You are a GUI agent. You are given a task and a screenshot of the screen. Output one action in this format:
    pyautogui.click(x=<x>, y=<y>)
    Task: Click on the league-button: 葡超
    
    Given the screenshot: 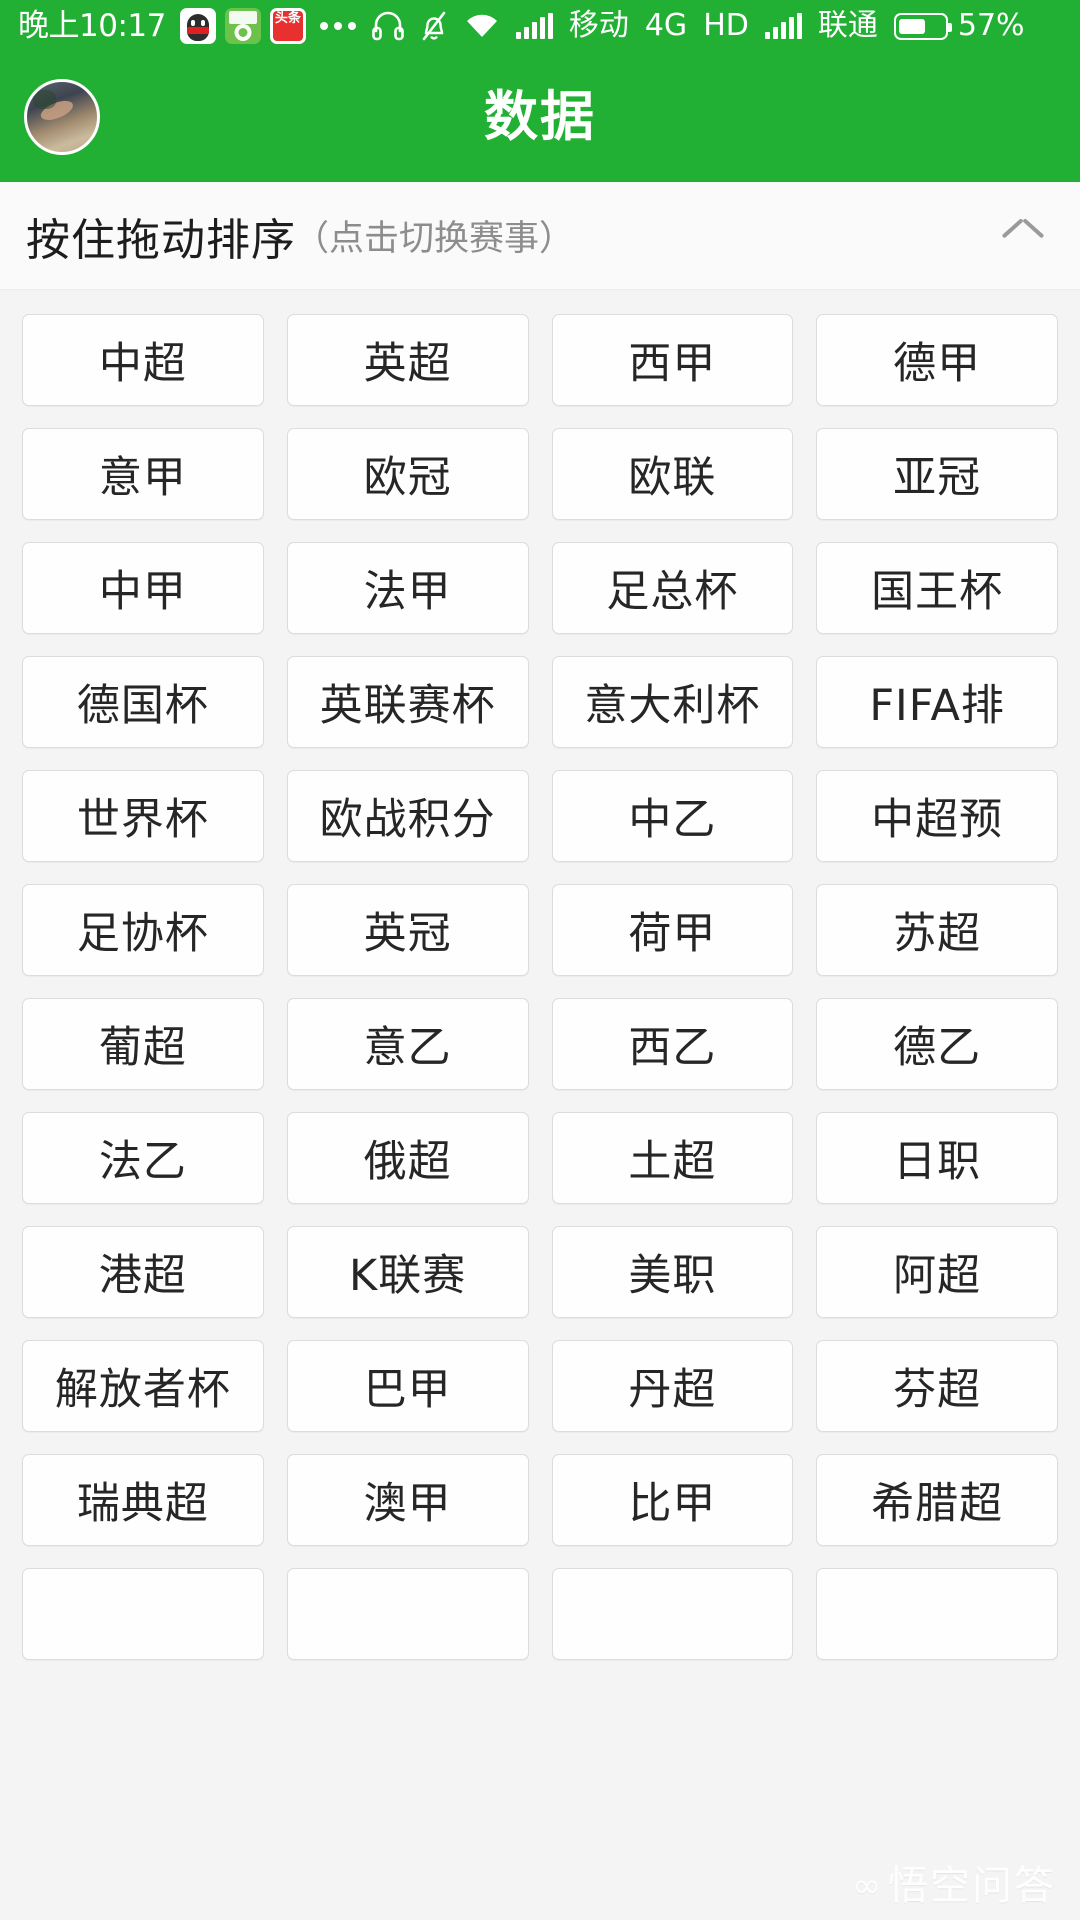 What is the action you would take?
    pyautogui.click(x=143, y=1044)
    